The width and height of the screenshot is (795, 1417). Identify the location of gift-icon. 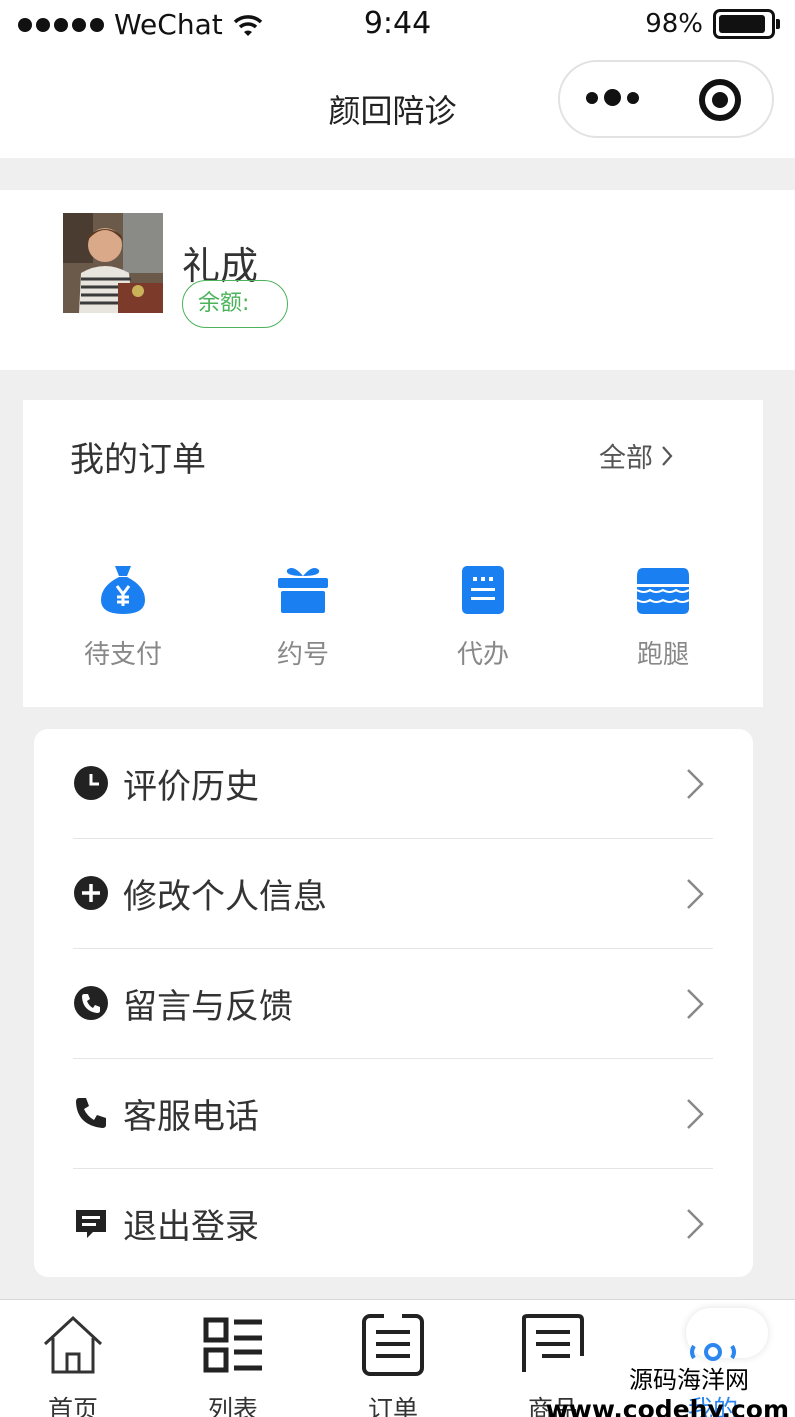
(303, 590).